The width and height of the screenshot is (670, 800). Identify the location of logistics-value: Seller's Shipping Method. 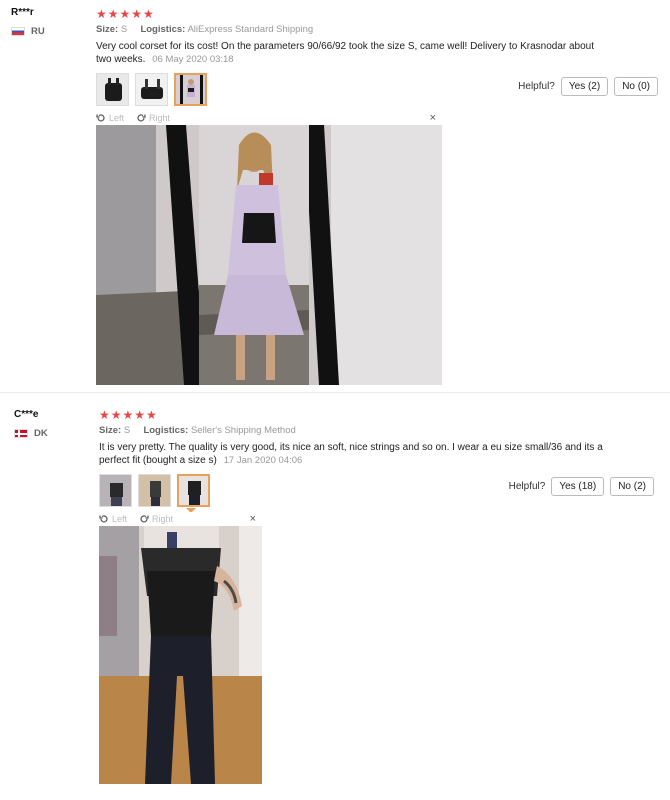
(243, 430).